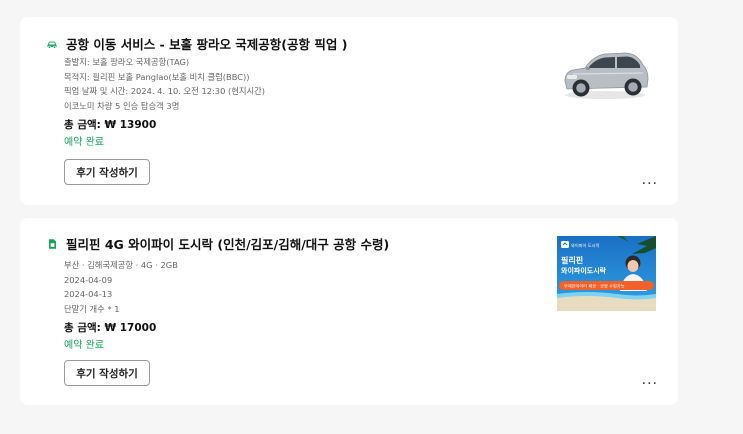 This screenshot has width=743, height=434. What do you see at coordinates (122, 105) in the screenshot?
I see `detail-vehicle: 이코노미 차량 5 인승 탑승객 3명` at bounding box center [122, 105].